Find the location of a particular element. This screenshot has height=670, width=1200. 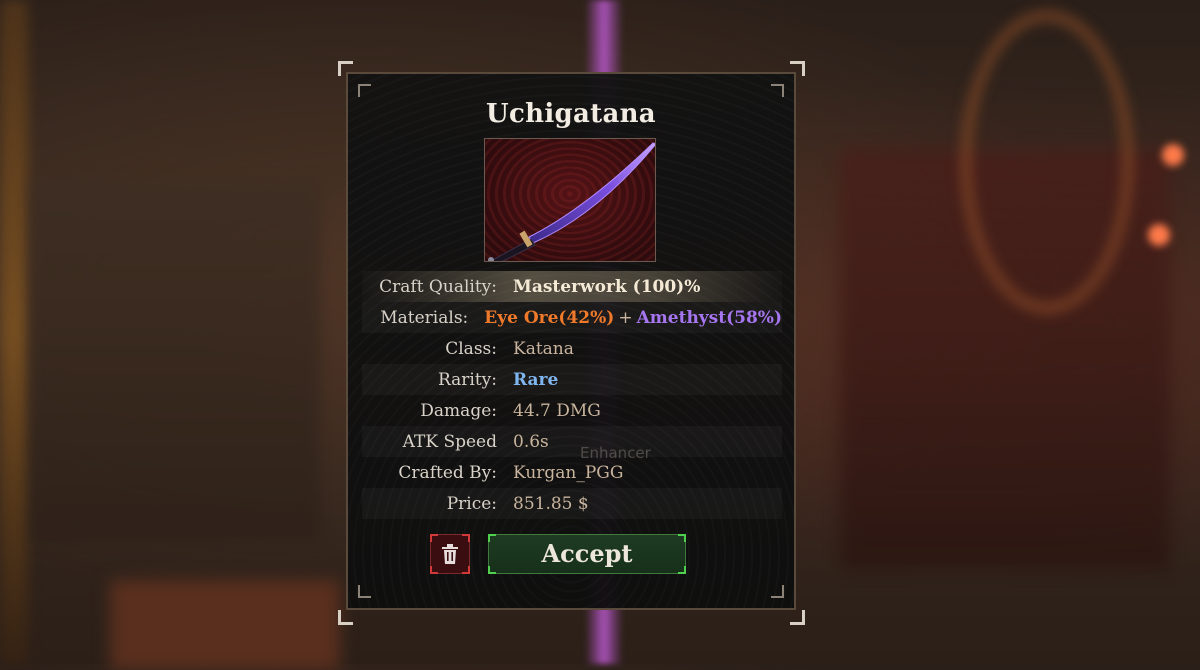

stat-value-materials: Eye Ore(42%) + Amethyst(58%) is located at coordinates (633, 318).